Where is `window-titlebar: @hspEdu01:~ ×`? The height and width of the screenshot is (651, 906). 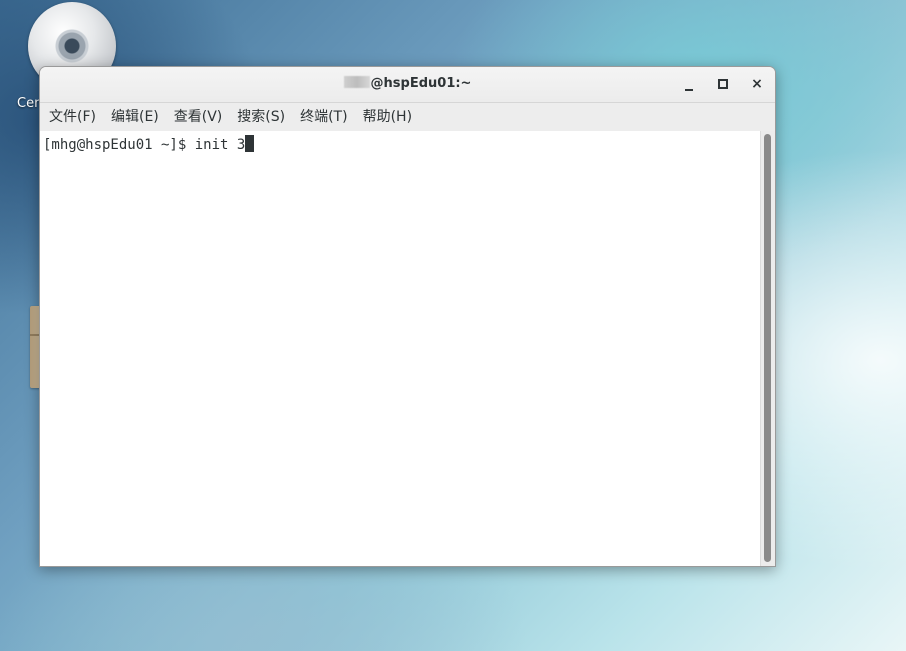
window-titlebar: @hspEdu01:~ × is located at coordinates (407, 85).